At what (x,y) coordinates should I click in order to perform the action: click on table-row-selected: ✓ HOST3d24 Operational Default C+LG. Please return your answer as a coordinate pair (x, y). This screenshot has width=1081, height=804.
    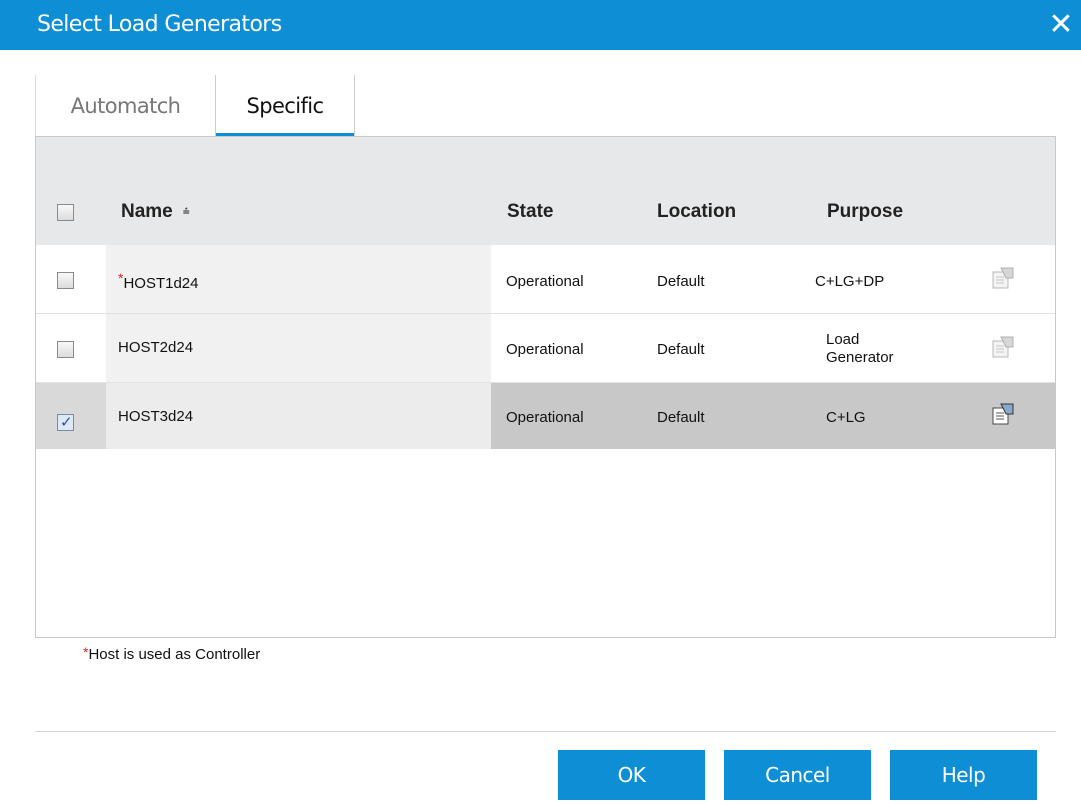
    Looking at the image, I should click on (545, 416).